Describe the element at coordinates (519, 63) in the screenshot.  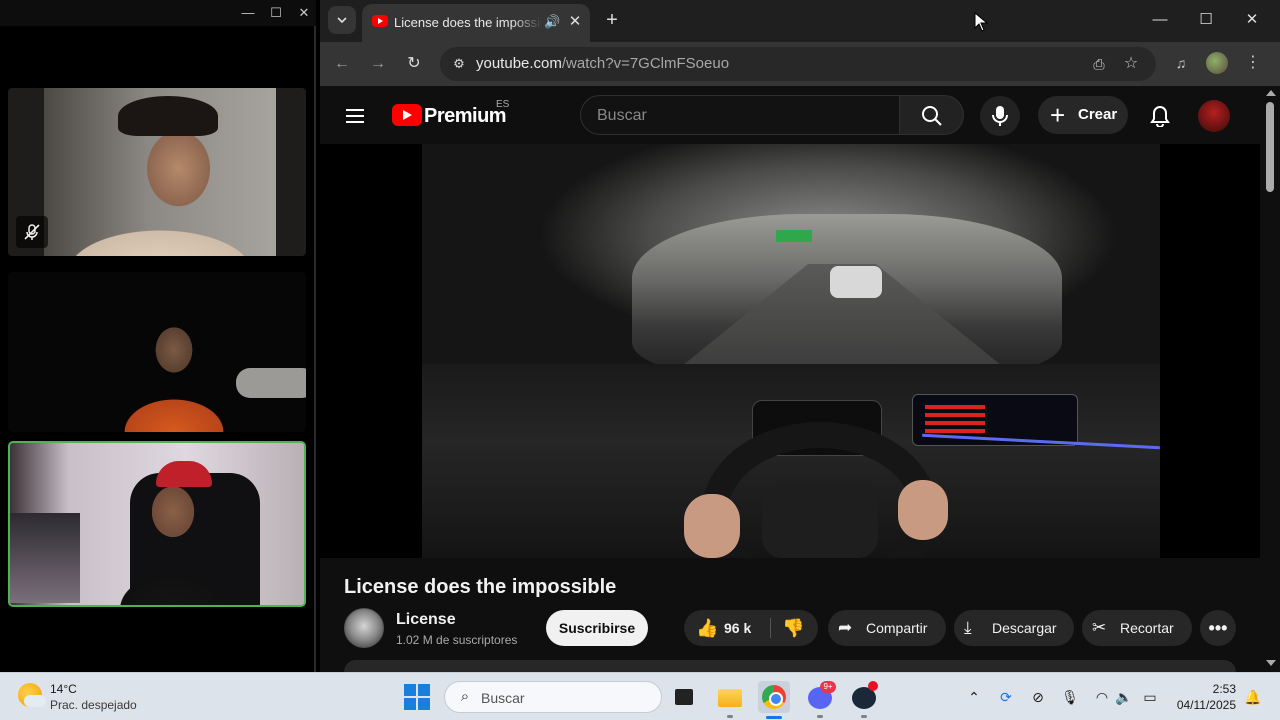
I see `url-domain: youtube.com` at that location.